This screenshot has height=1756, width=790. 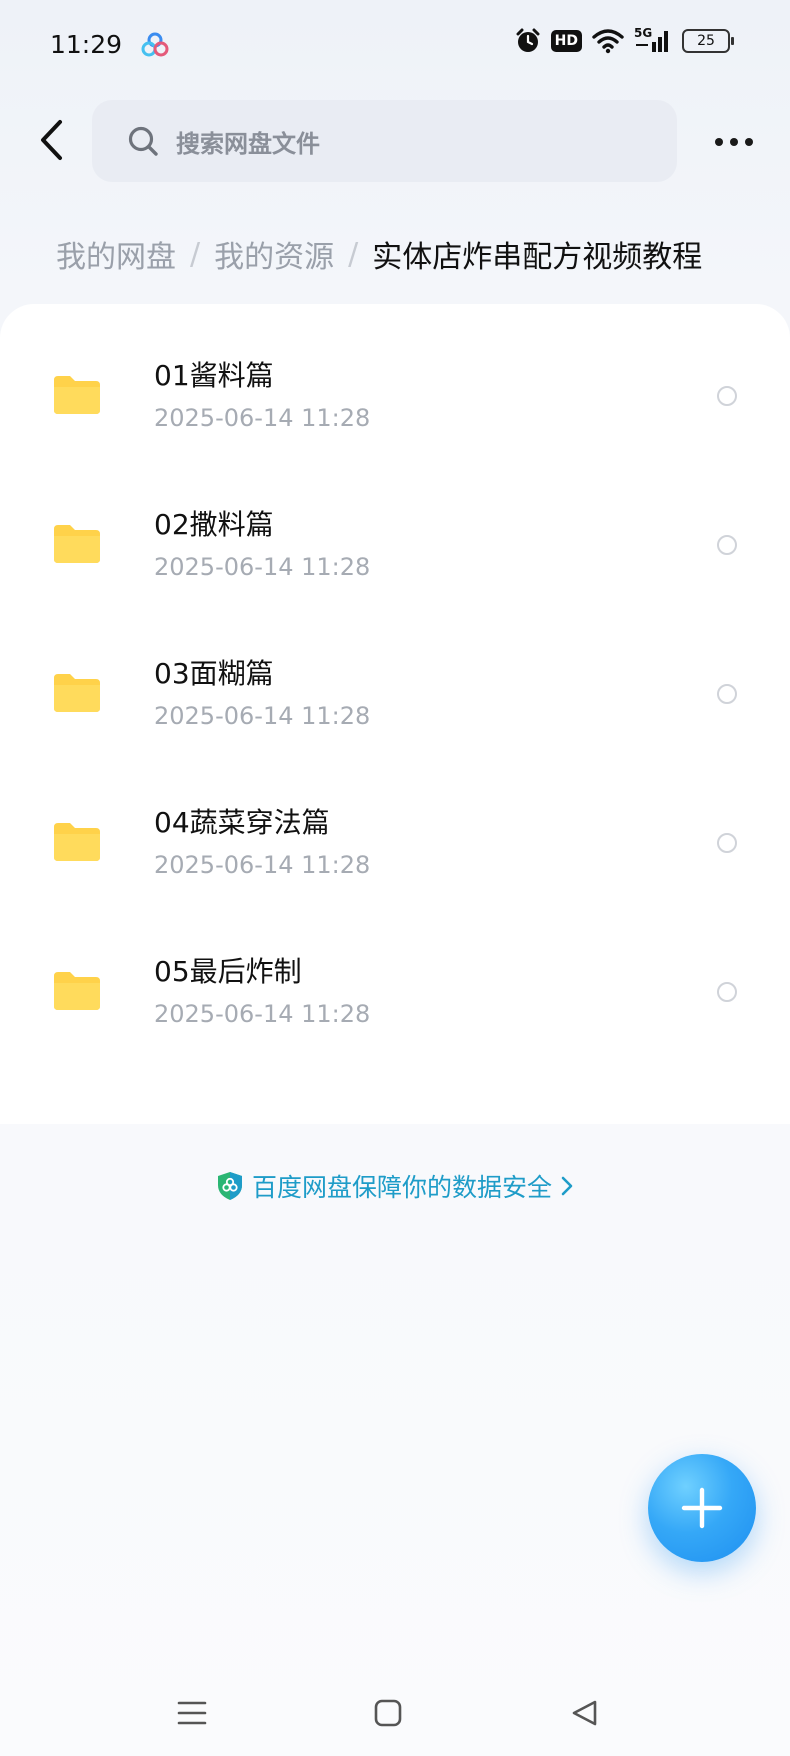 I want to click on file-name: 04蔬菜穿法篇, so click(x=242, y=822).